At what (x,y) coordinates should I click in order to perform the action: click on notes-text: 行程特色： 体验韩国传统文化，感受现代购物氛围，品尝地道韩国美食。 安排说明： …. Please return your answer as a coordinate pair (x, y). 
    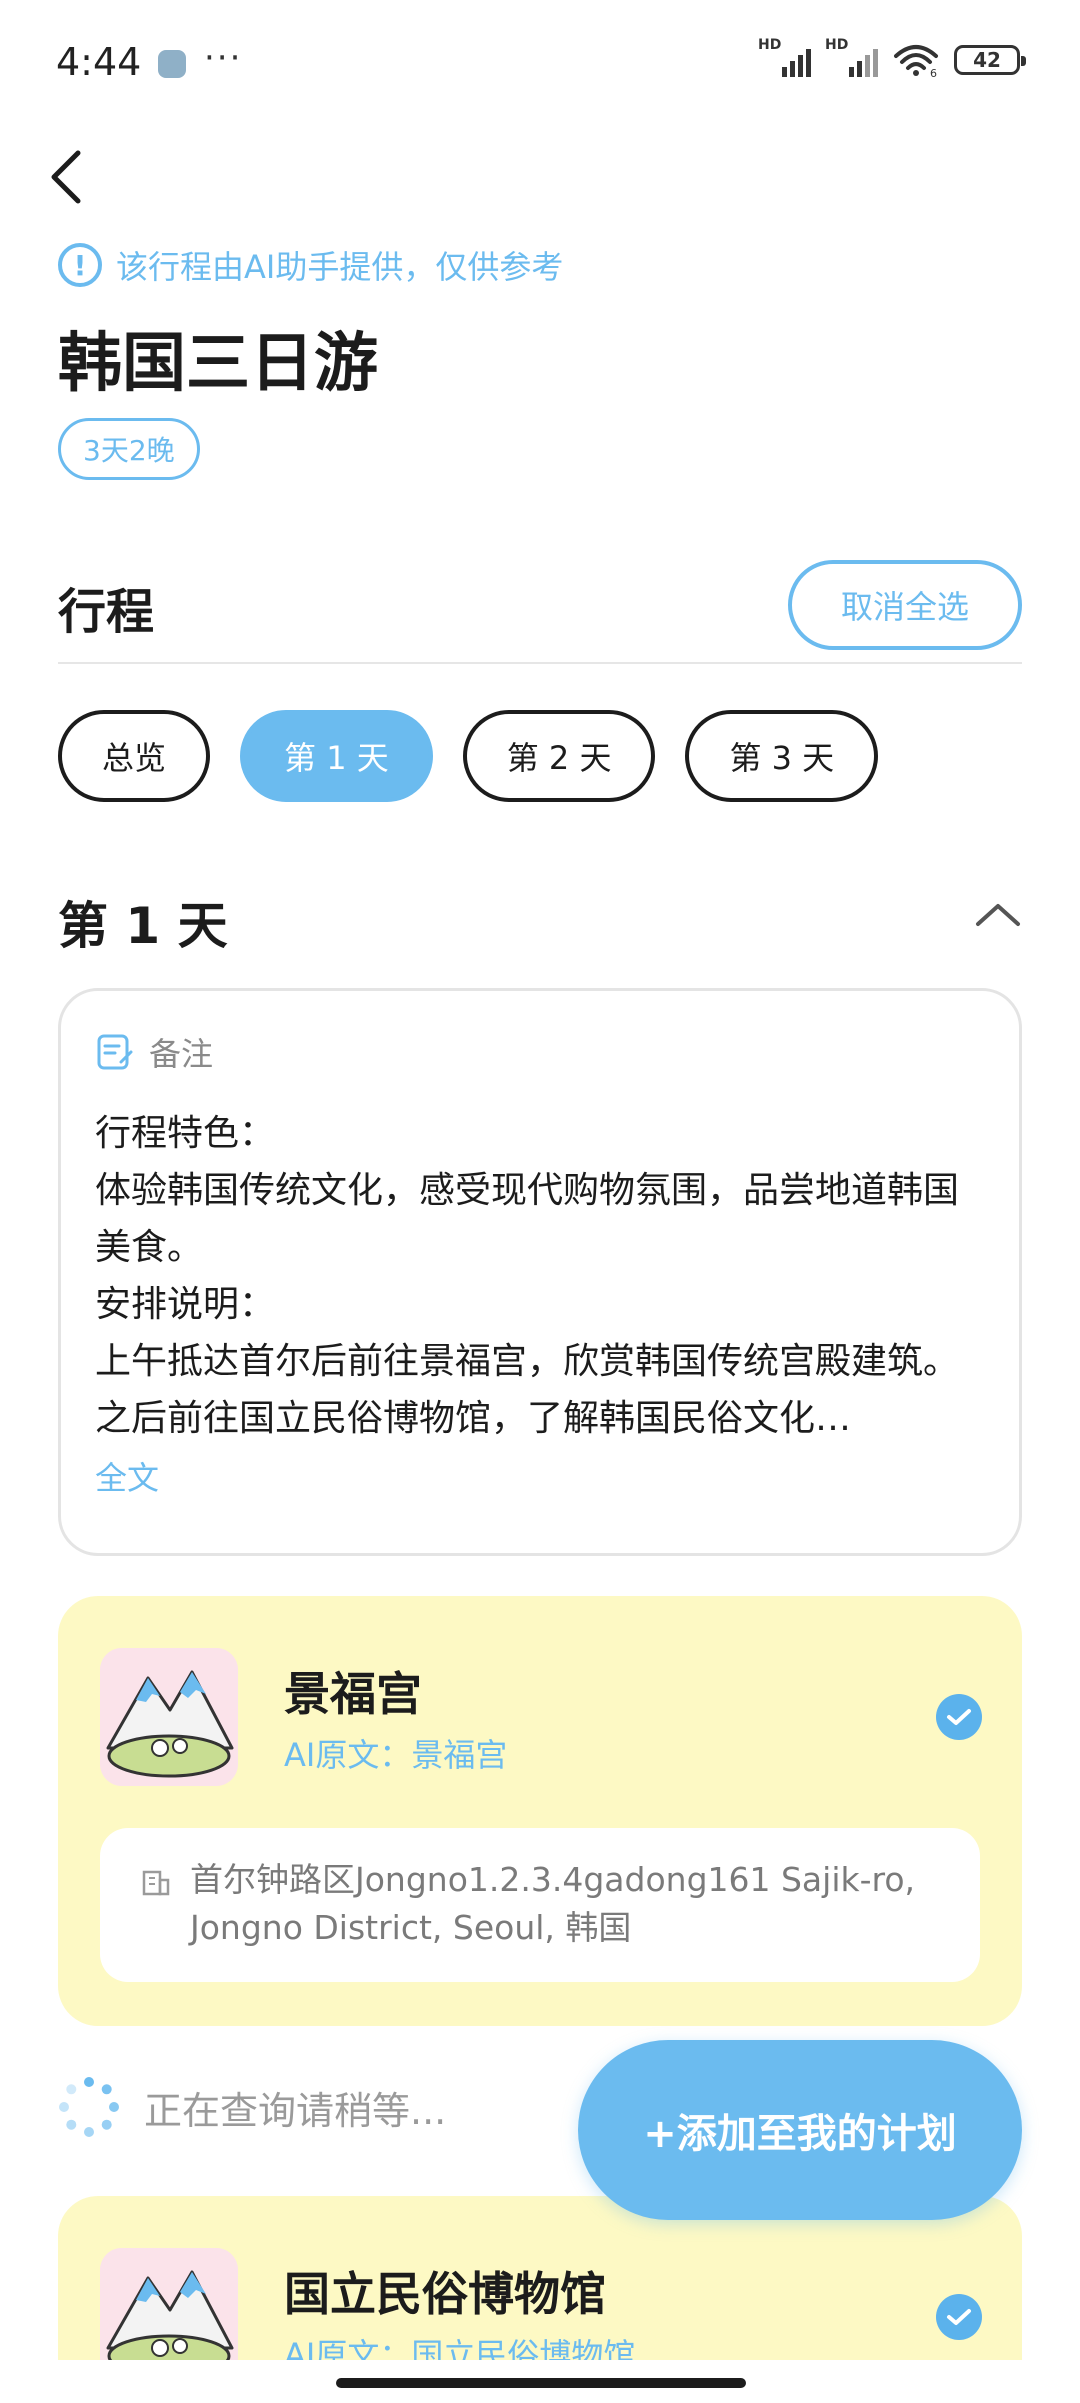
    Looking at the image, I should click on (527, 1276).